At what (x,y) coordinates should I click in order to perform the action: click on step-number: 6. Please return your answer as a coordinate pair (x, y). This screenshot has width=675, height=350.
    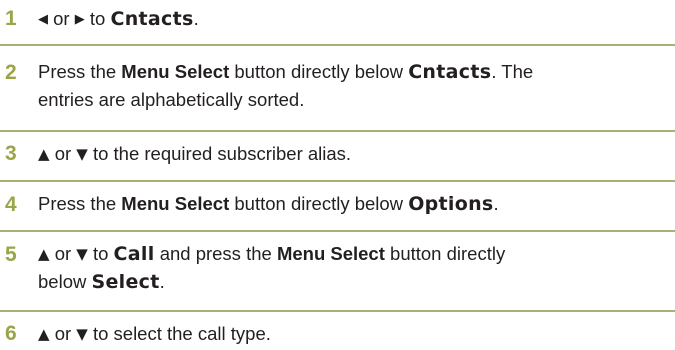
    Looking at the image, I should click on (11, 333).